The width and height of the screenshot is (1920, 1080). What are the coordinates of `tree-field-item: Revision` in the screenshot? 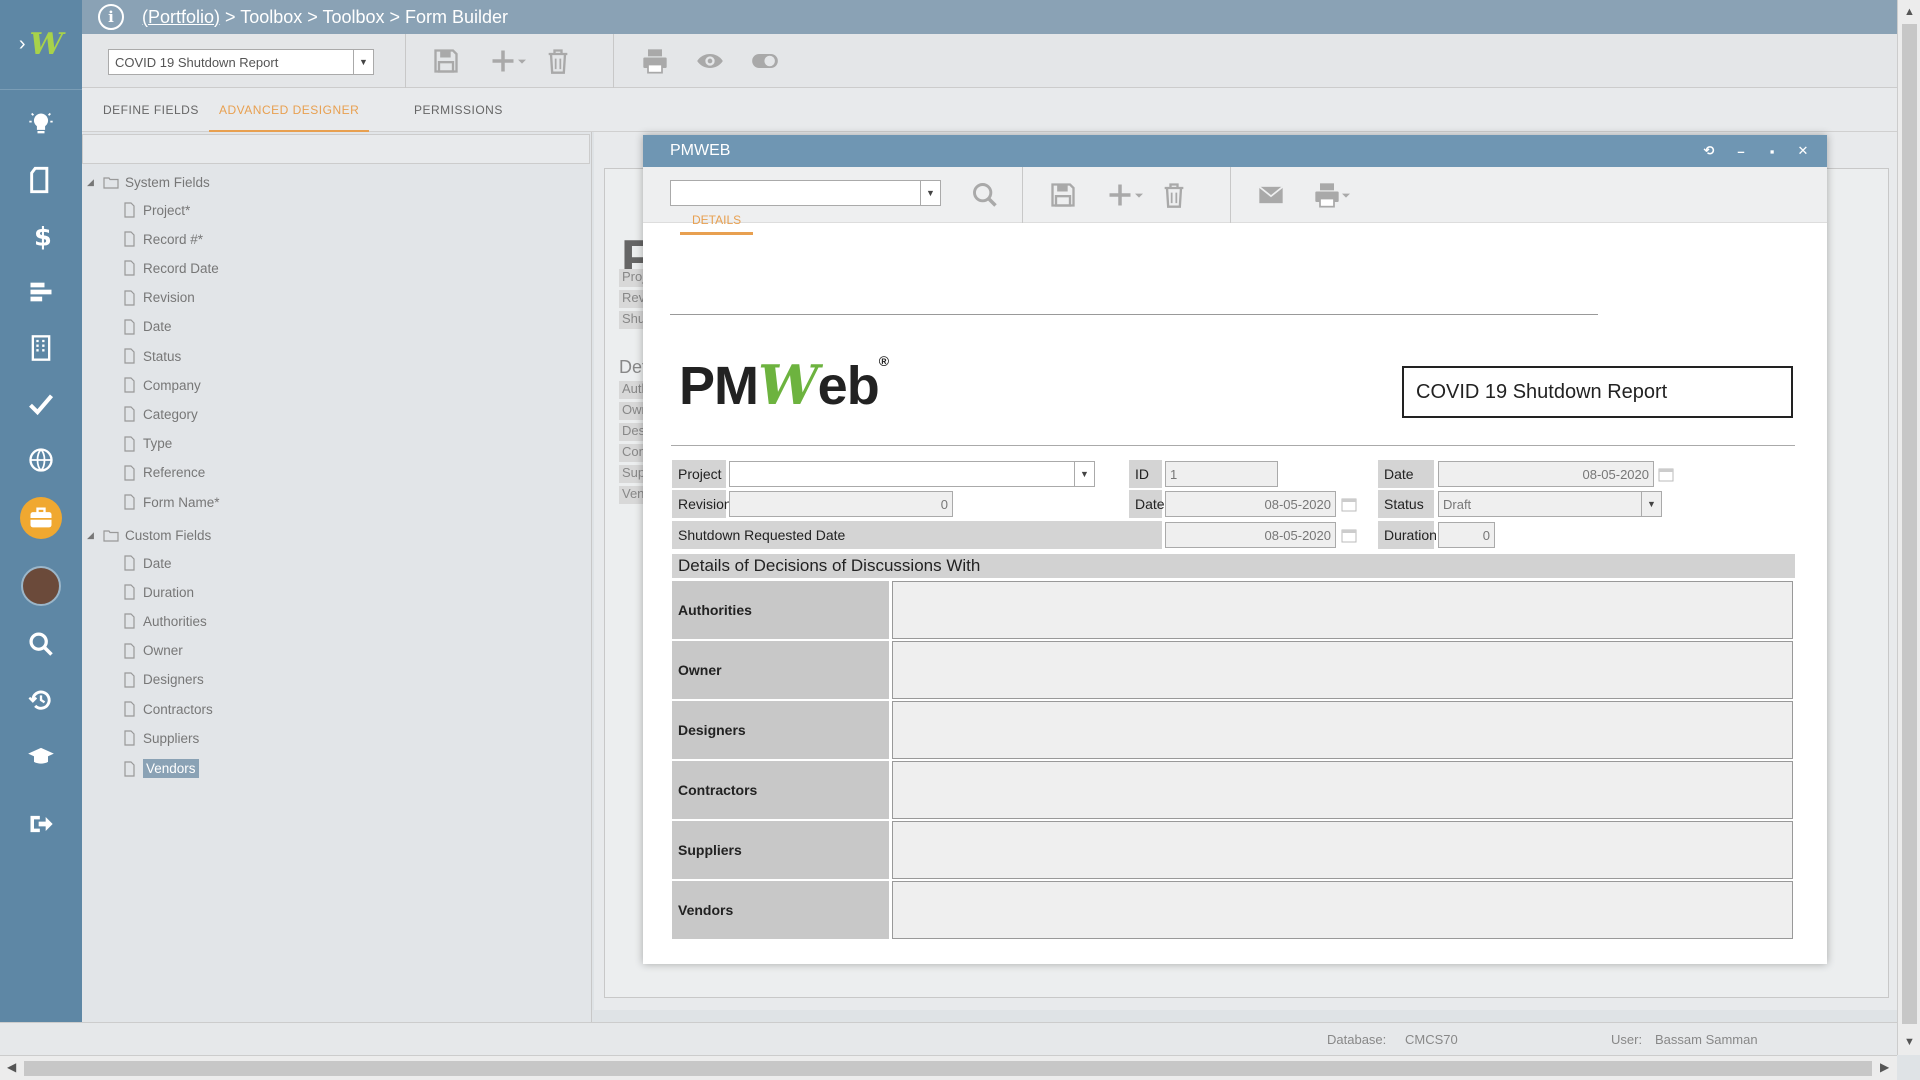 It's located at (158, 297).